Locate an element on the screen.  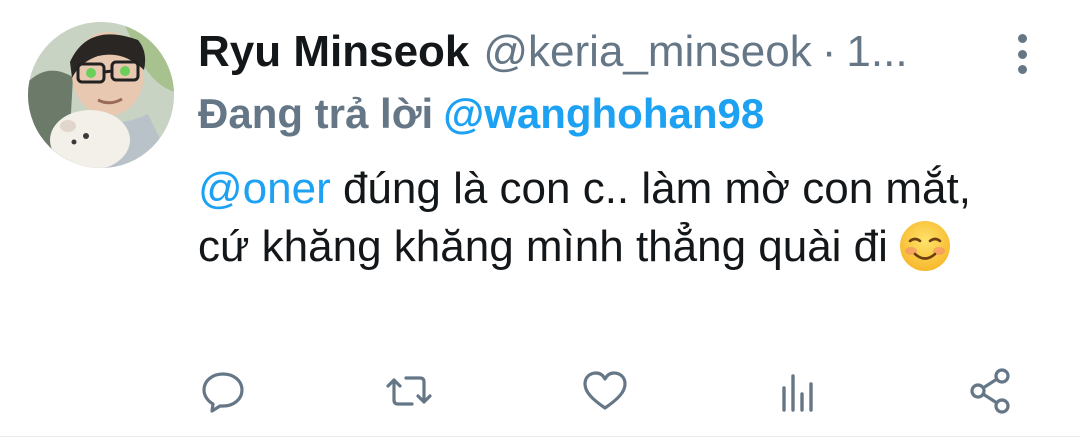
like-button is located at coordinates (605, 391).